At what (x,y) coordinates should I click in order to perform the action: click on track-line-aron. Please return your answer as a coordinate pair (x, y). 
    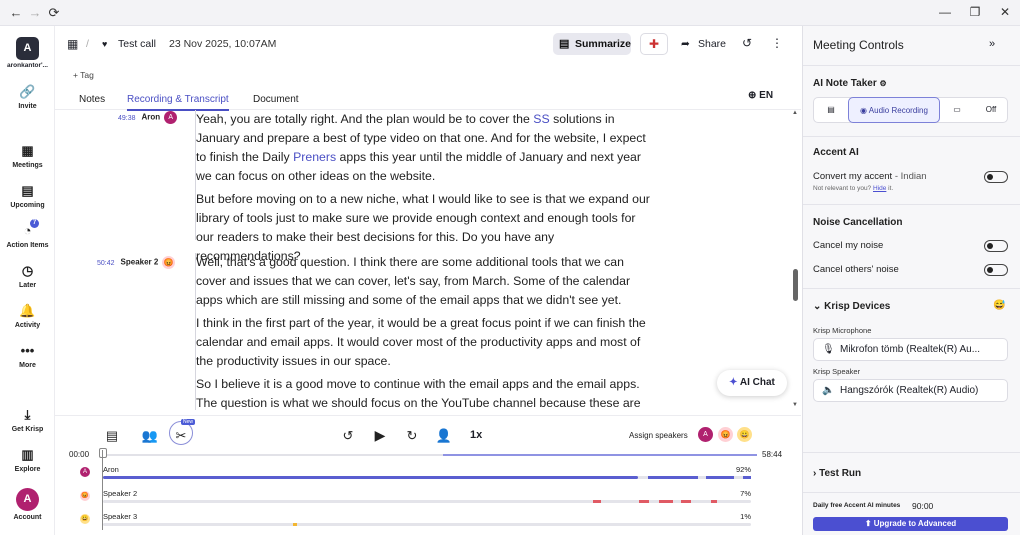
    Looking at the image, I should click on (427, 477).